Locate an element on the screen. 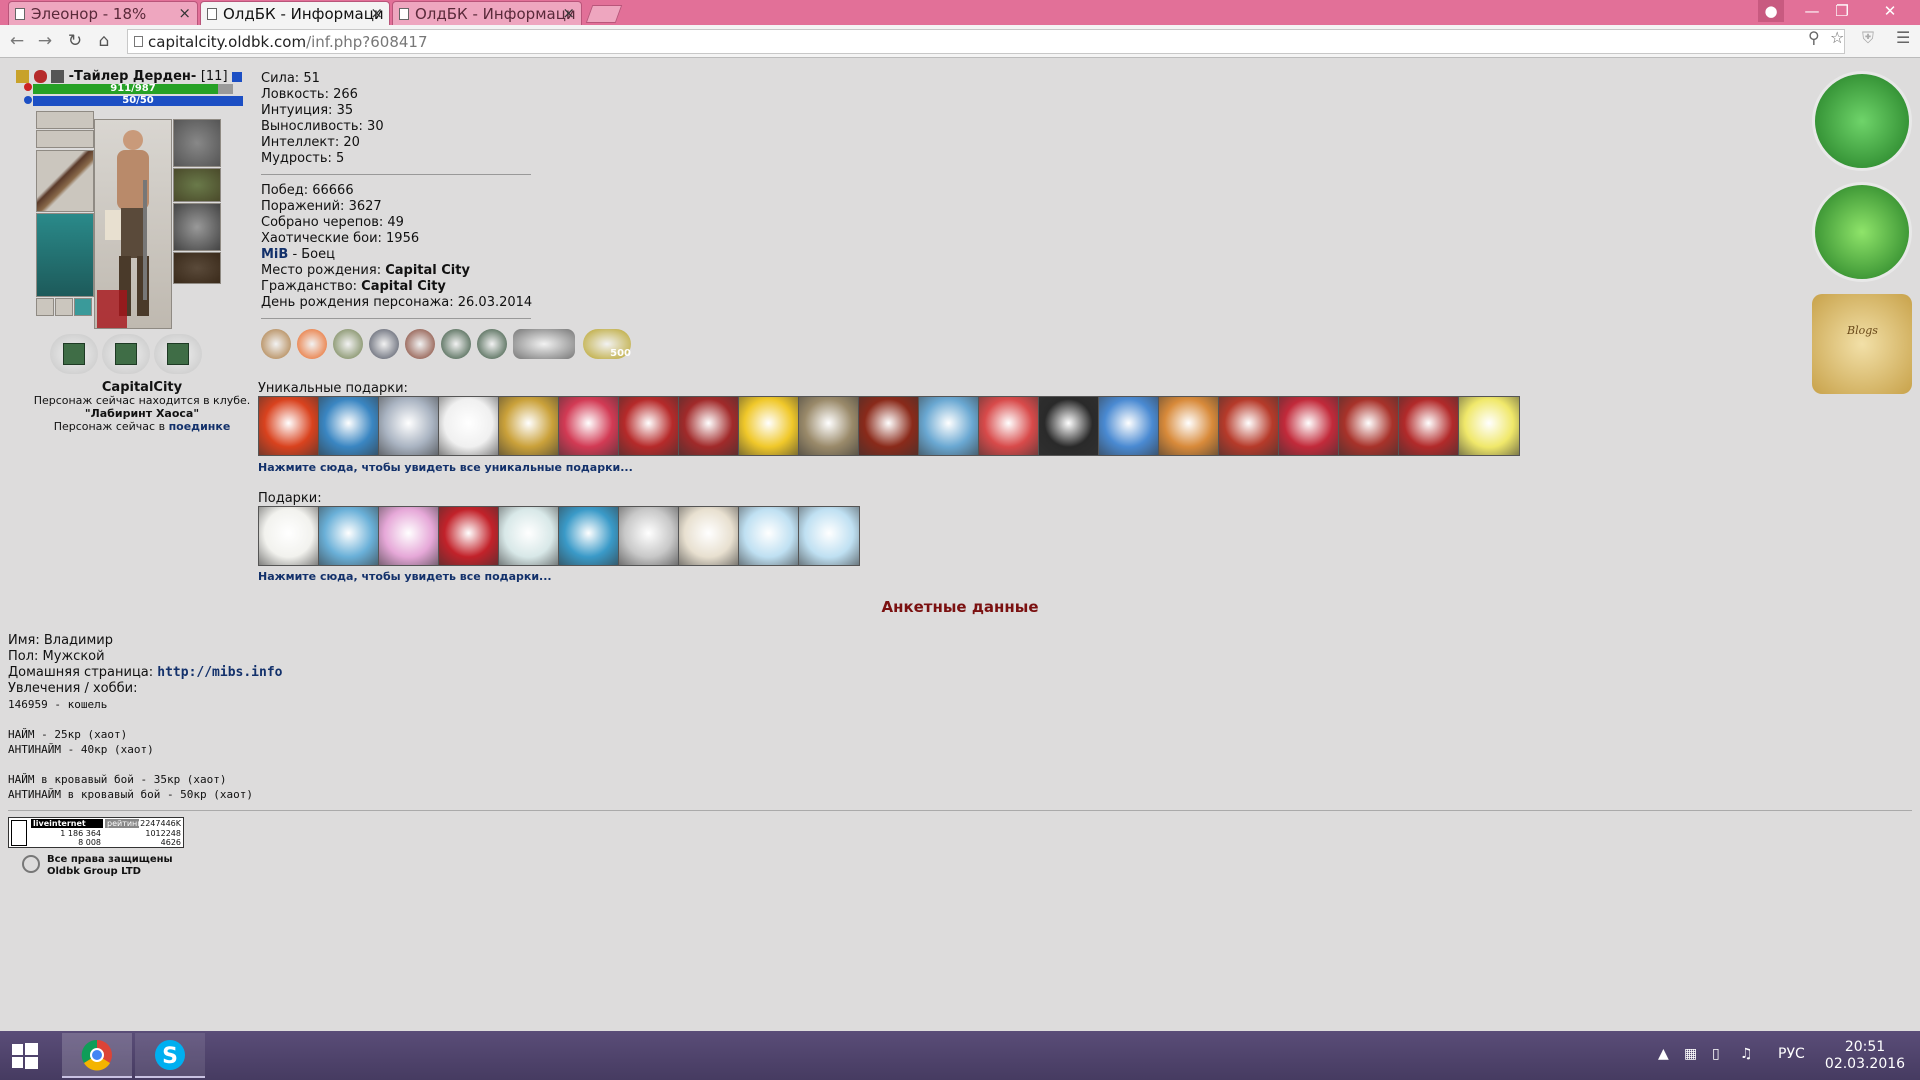 The image size is (1920, 1080). windows-start-icon is located at coordinates (25, 1056).